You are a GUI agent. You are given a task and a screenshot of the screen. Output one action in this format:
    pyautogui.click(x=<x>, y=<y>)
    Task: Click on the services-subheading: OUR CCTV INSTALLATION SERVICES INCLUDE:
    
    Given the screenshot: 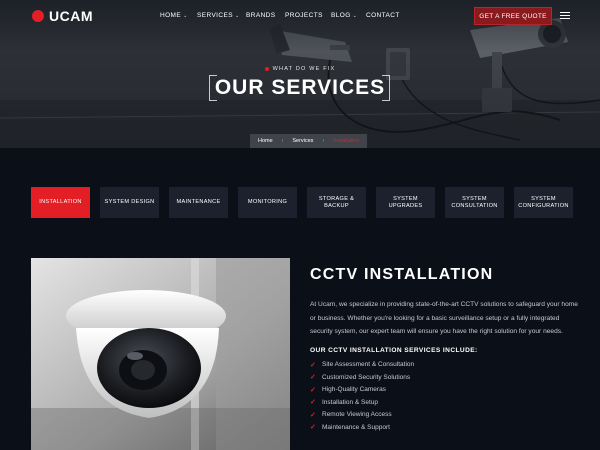 What is the action you would take?
    pyautogui.click(x=394, y=350)
    